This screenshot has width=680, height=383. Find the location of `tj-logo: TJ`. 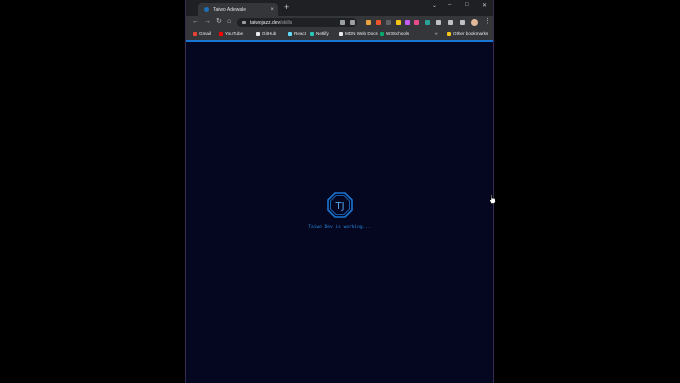

tj-logo: TJ is located at coordinates (340, 205).